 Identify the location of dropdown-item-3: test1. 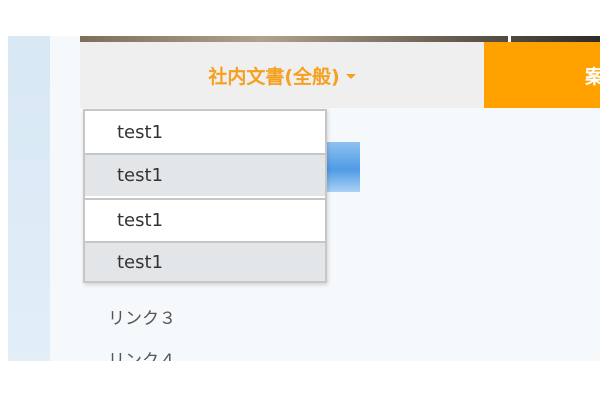
(205, 219).